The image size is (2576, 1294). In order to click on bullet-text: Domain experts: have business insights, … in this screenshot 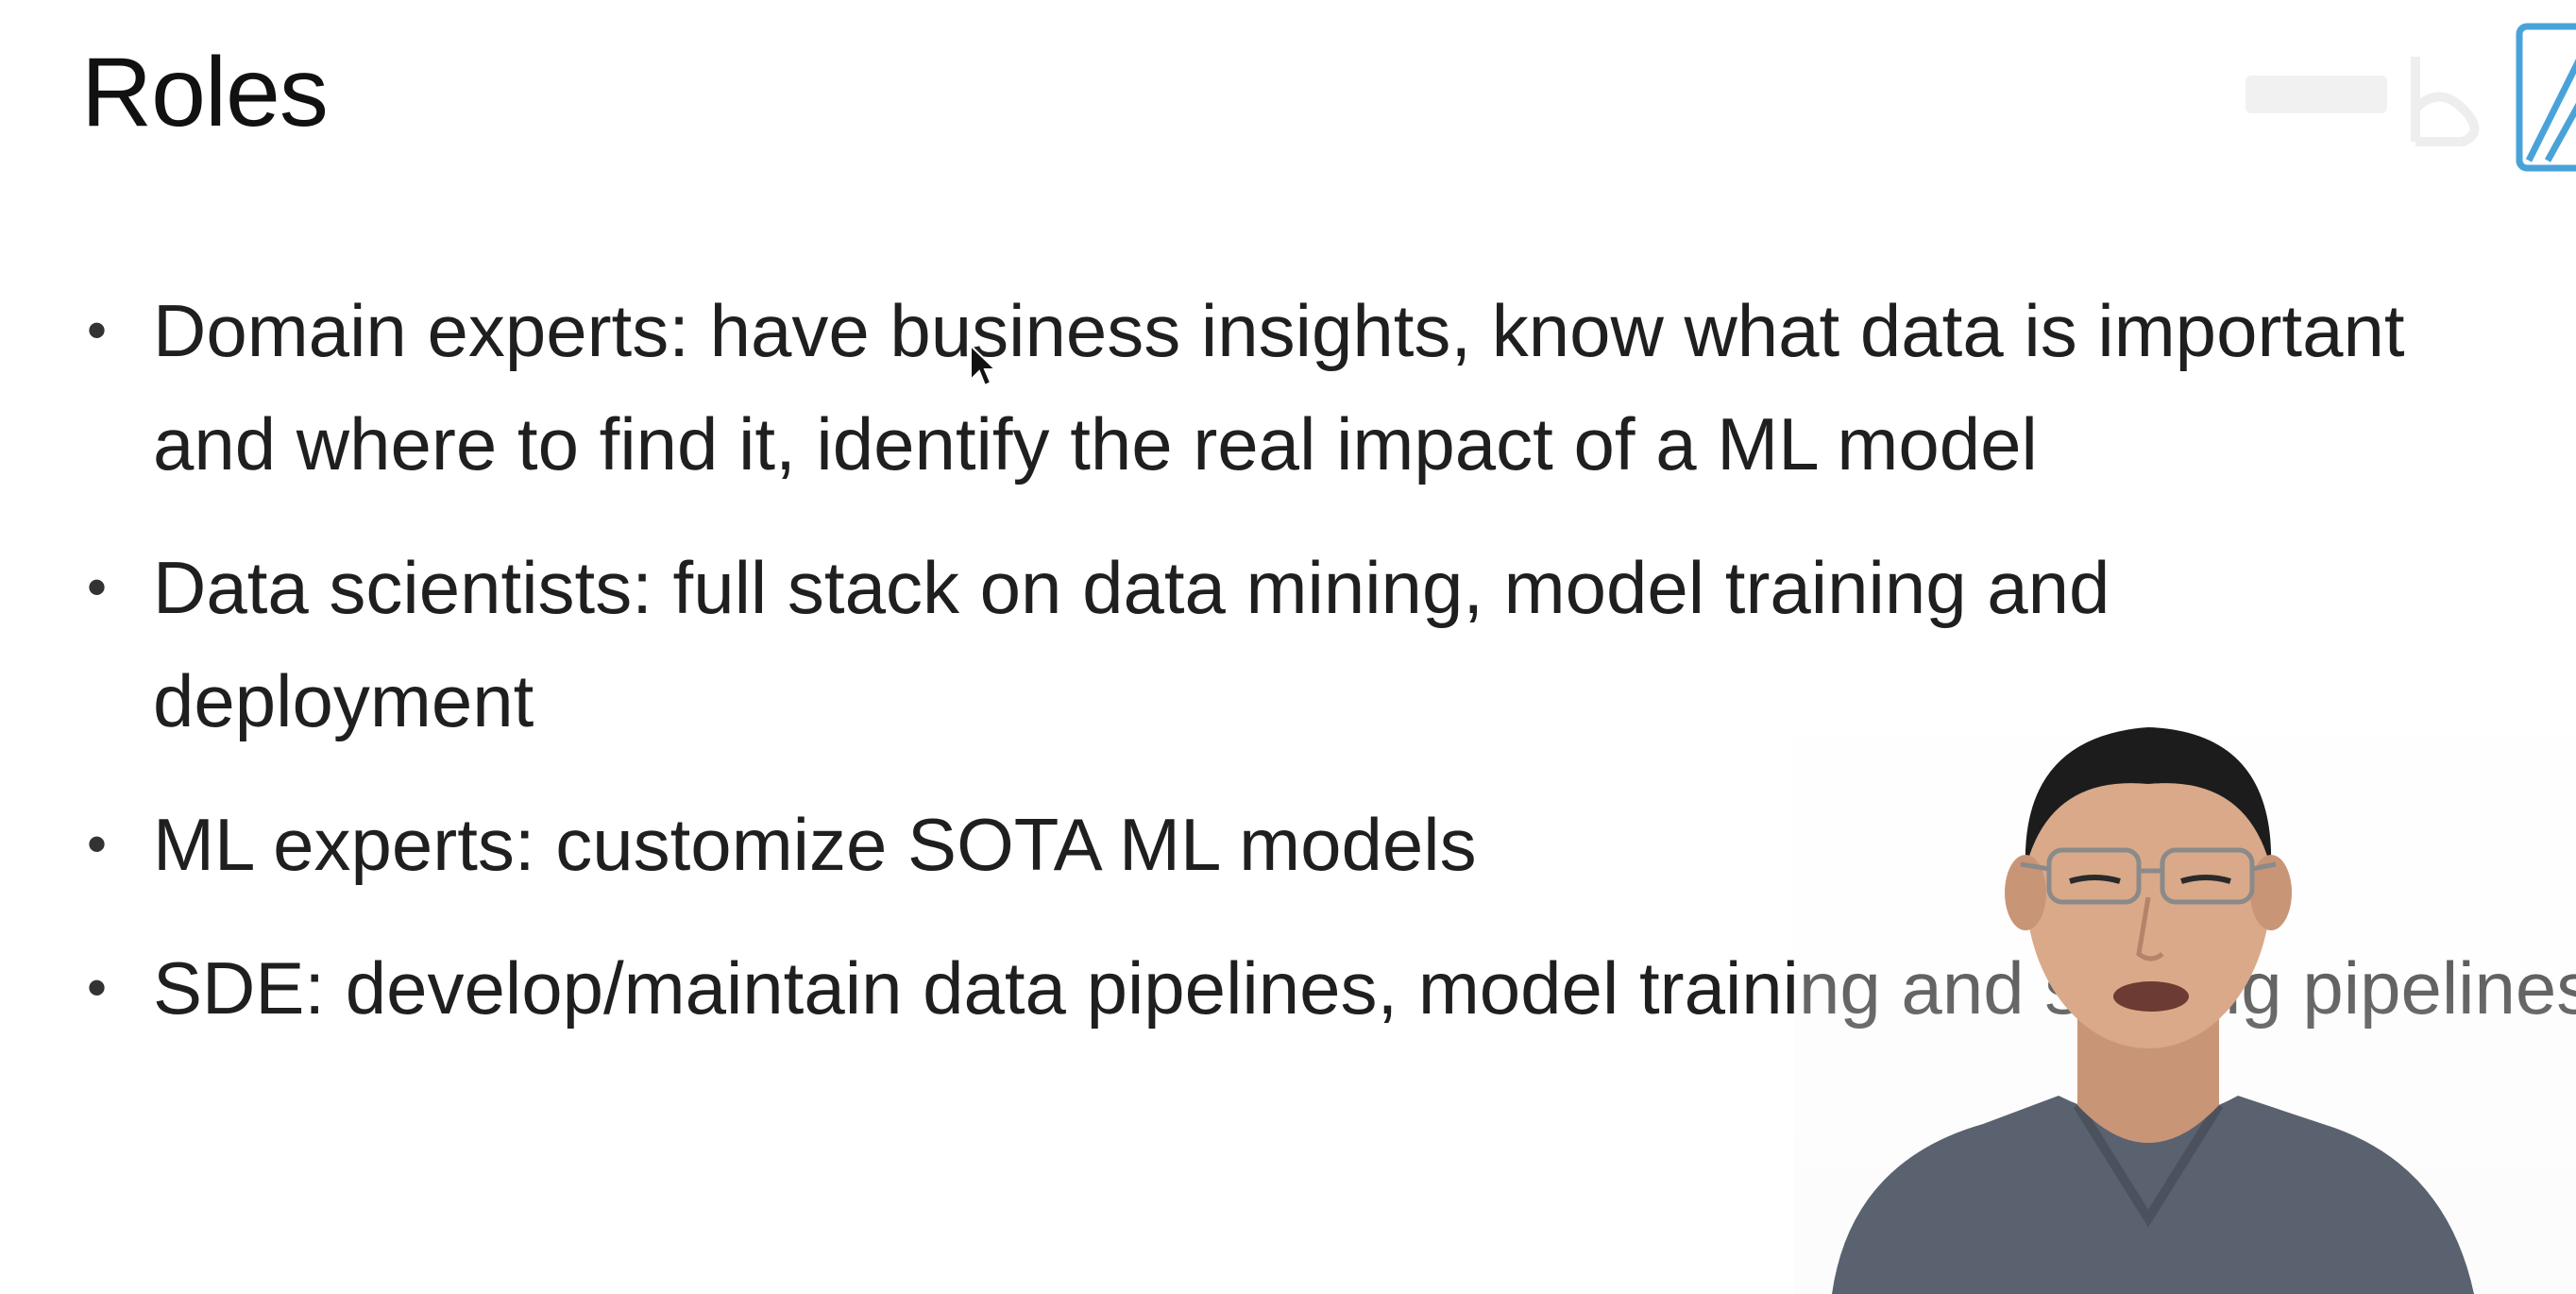, I will do `click(1279, 387)`.